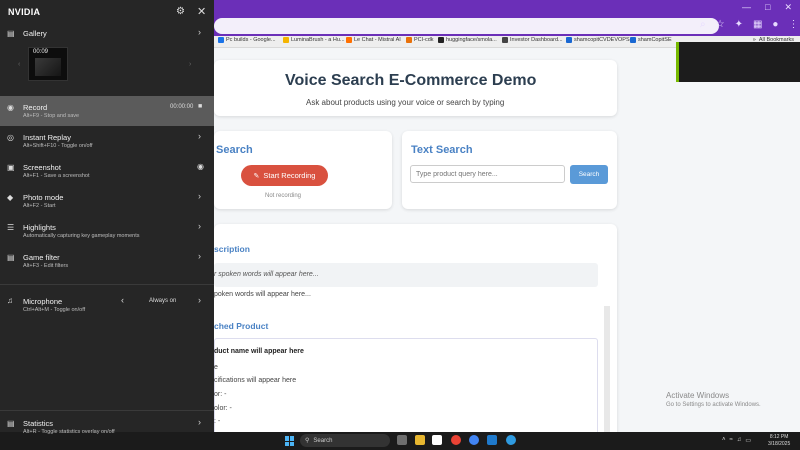 This screenshot has width=800, height=450. Describe the element at coordinates (51, 116) in the screenshot. I see `record-shortcut: Alt+F9 - Stop and save` at that location.